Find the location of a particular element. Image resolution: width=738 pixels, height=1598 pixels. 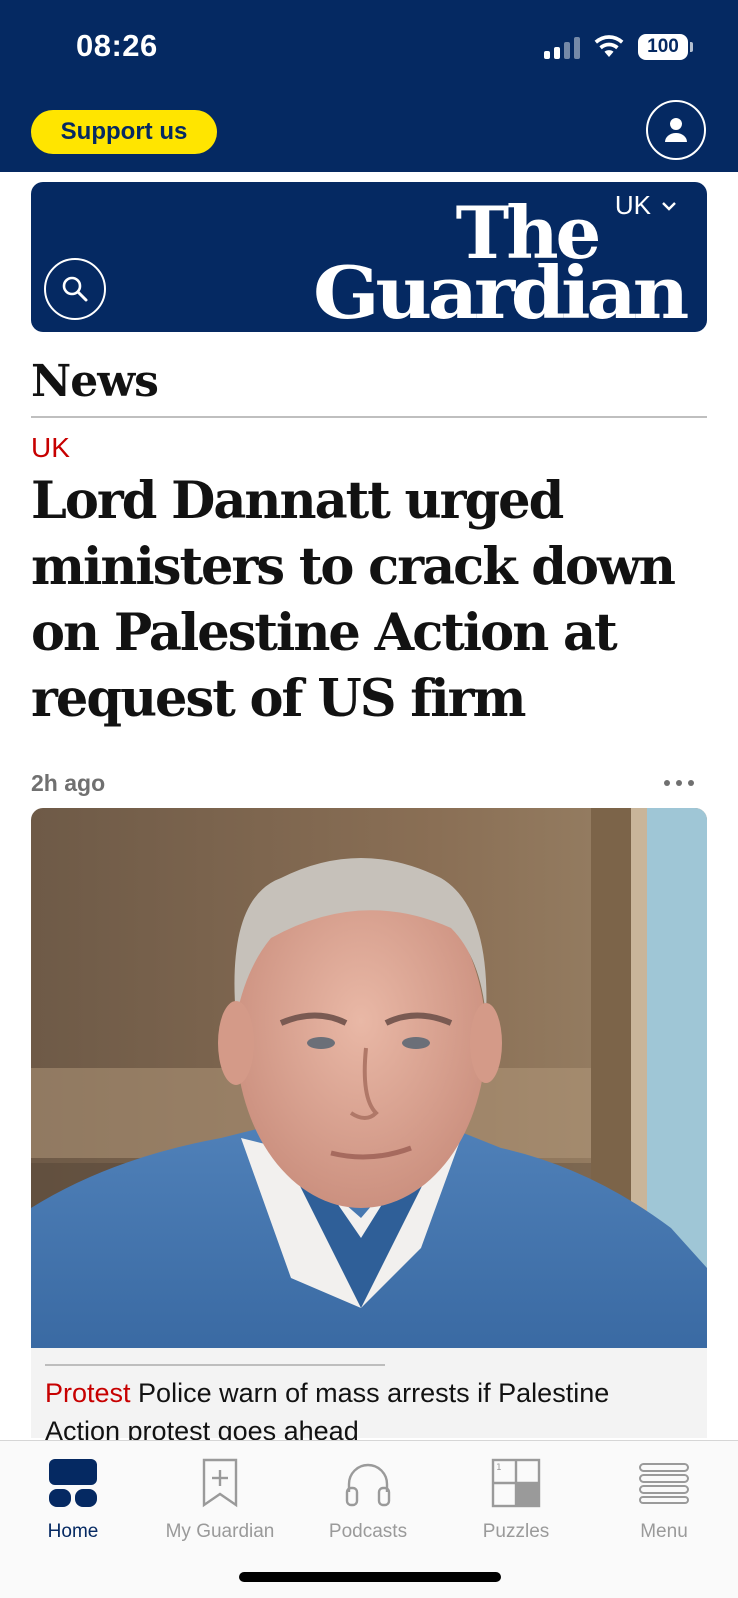

logo-line-2: Guardian is located at coordinates (500, 289).